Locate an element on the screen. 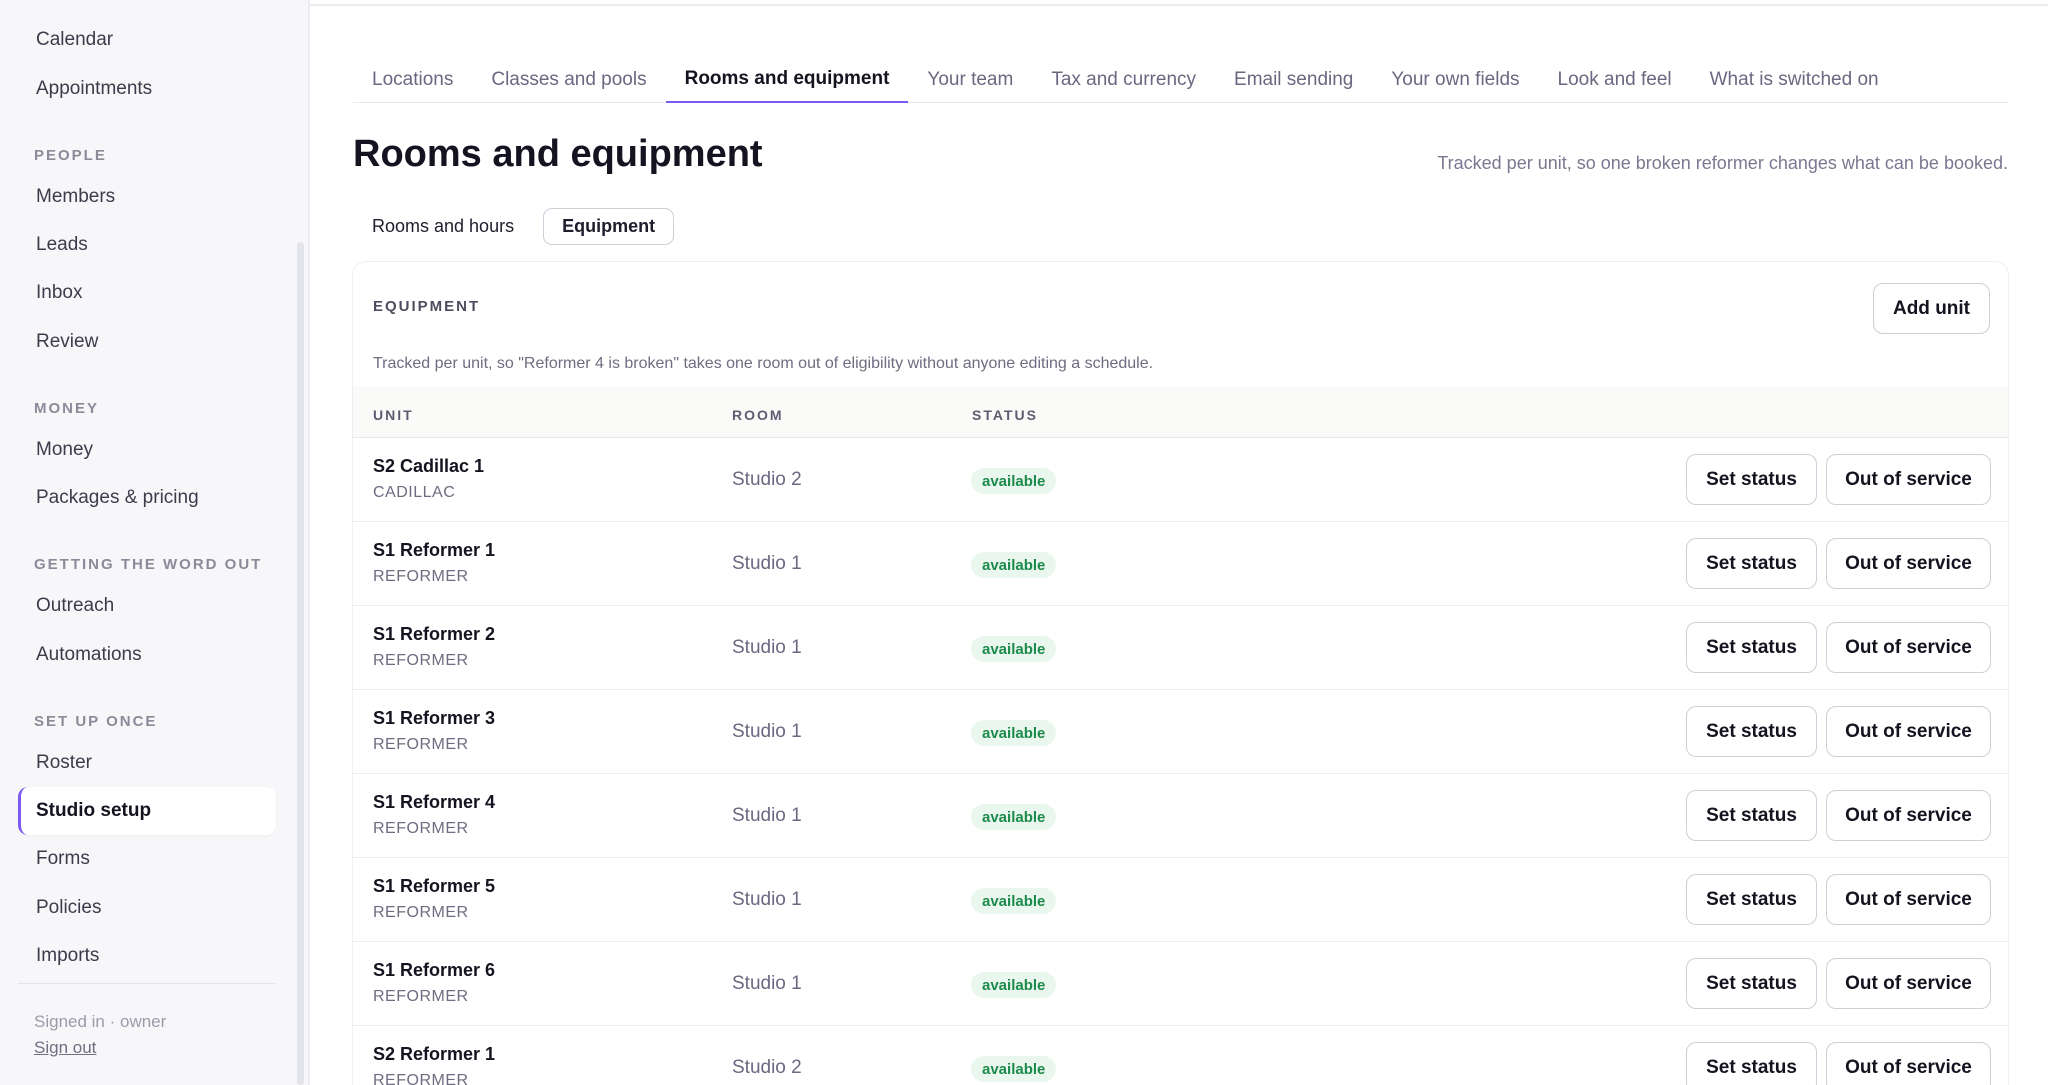  unit-type: CADILLAC is located at coordinates (414, 492).